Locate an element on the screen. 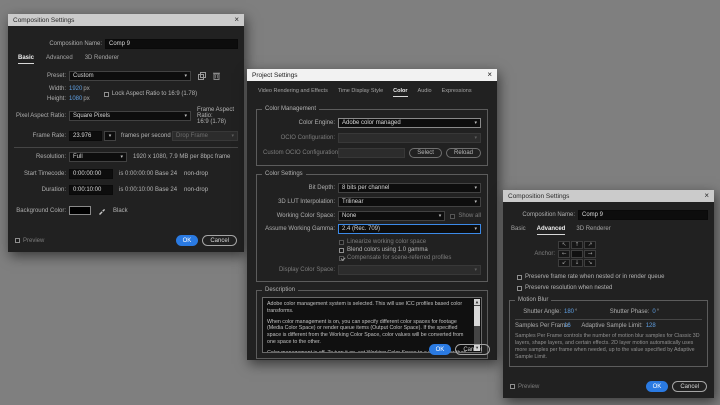 Image resolution: width=720 pixels, height=405 pixels. assume-gamma-dropdown: 2.4 (Rec. 709) ▾ is located at coordinates (409, 229).